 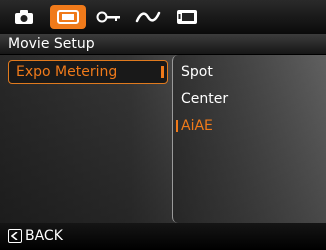 I want to click on option-aiae: AiAE, so click(x=194, y=126).